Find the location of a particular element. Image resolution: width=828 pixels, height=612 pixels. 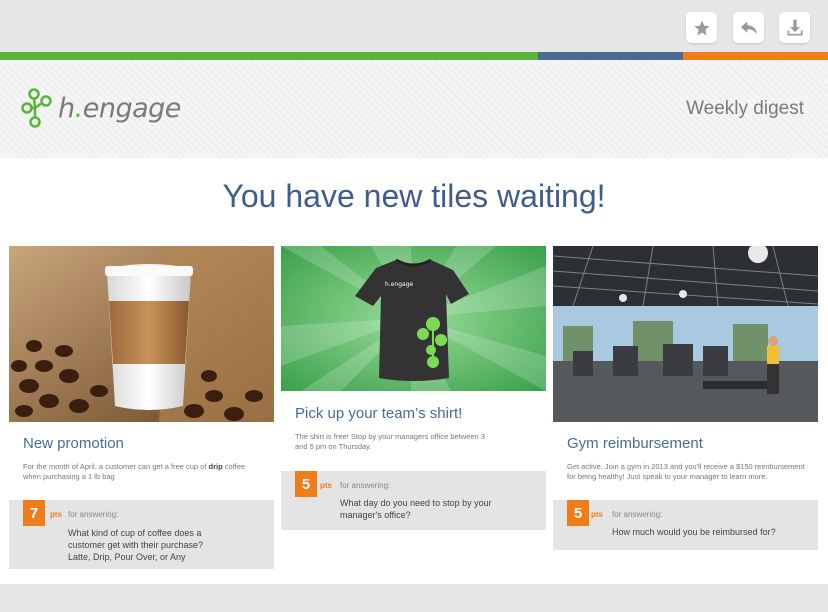

reply-icon is located at coordinates (748, 27).